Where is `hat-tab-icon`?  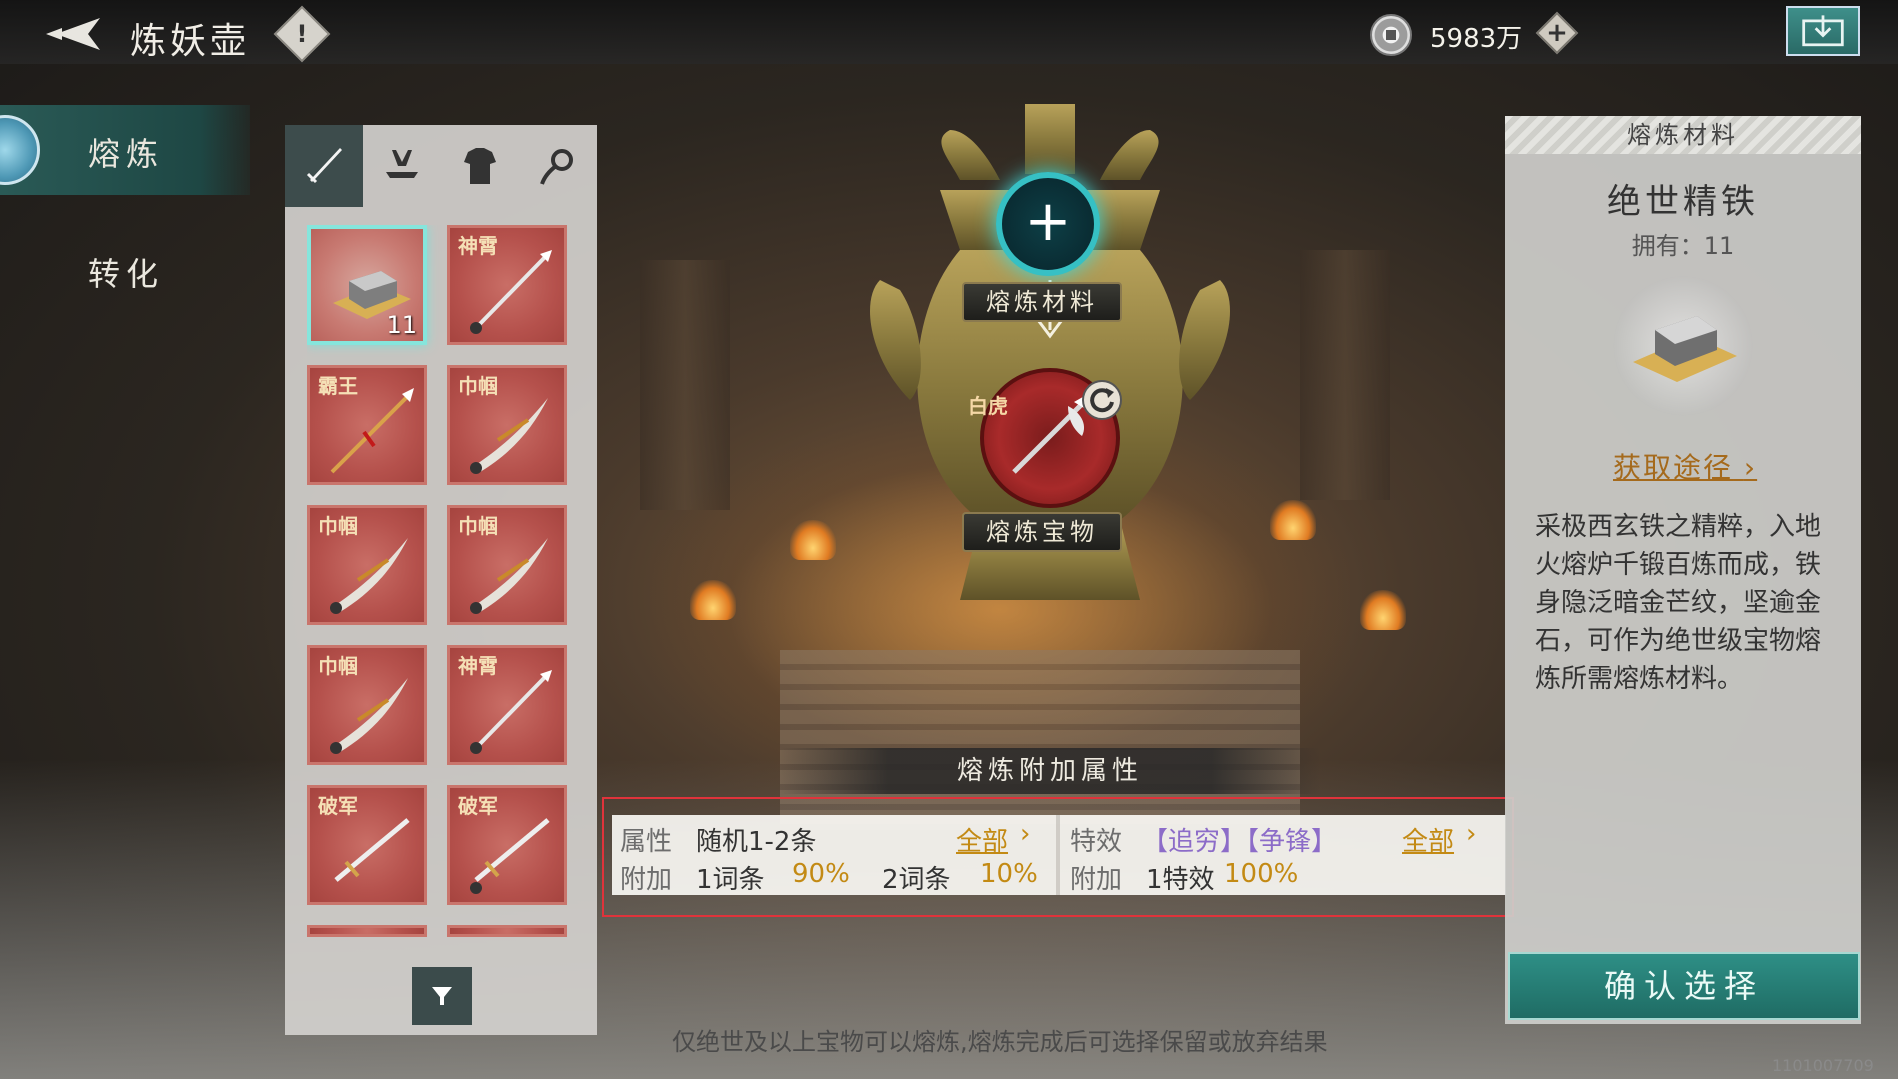
hat-tab-icon is located at coordinates (402, 164).